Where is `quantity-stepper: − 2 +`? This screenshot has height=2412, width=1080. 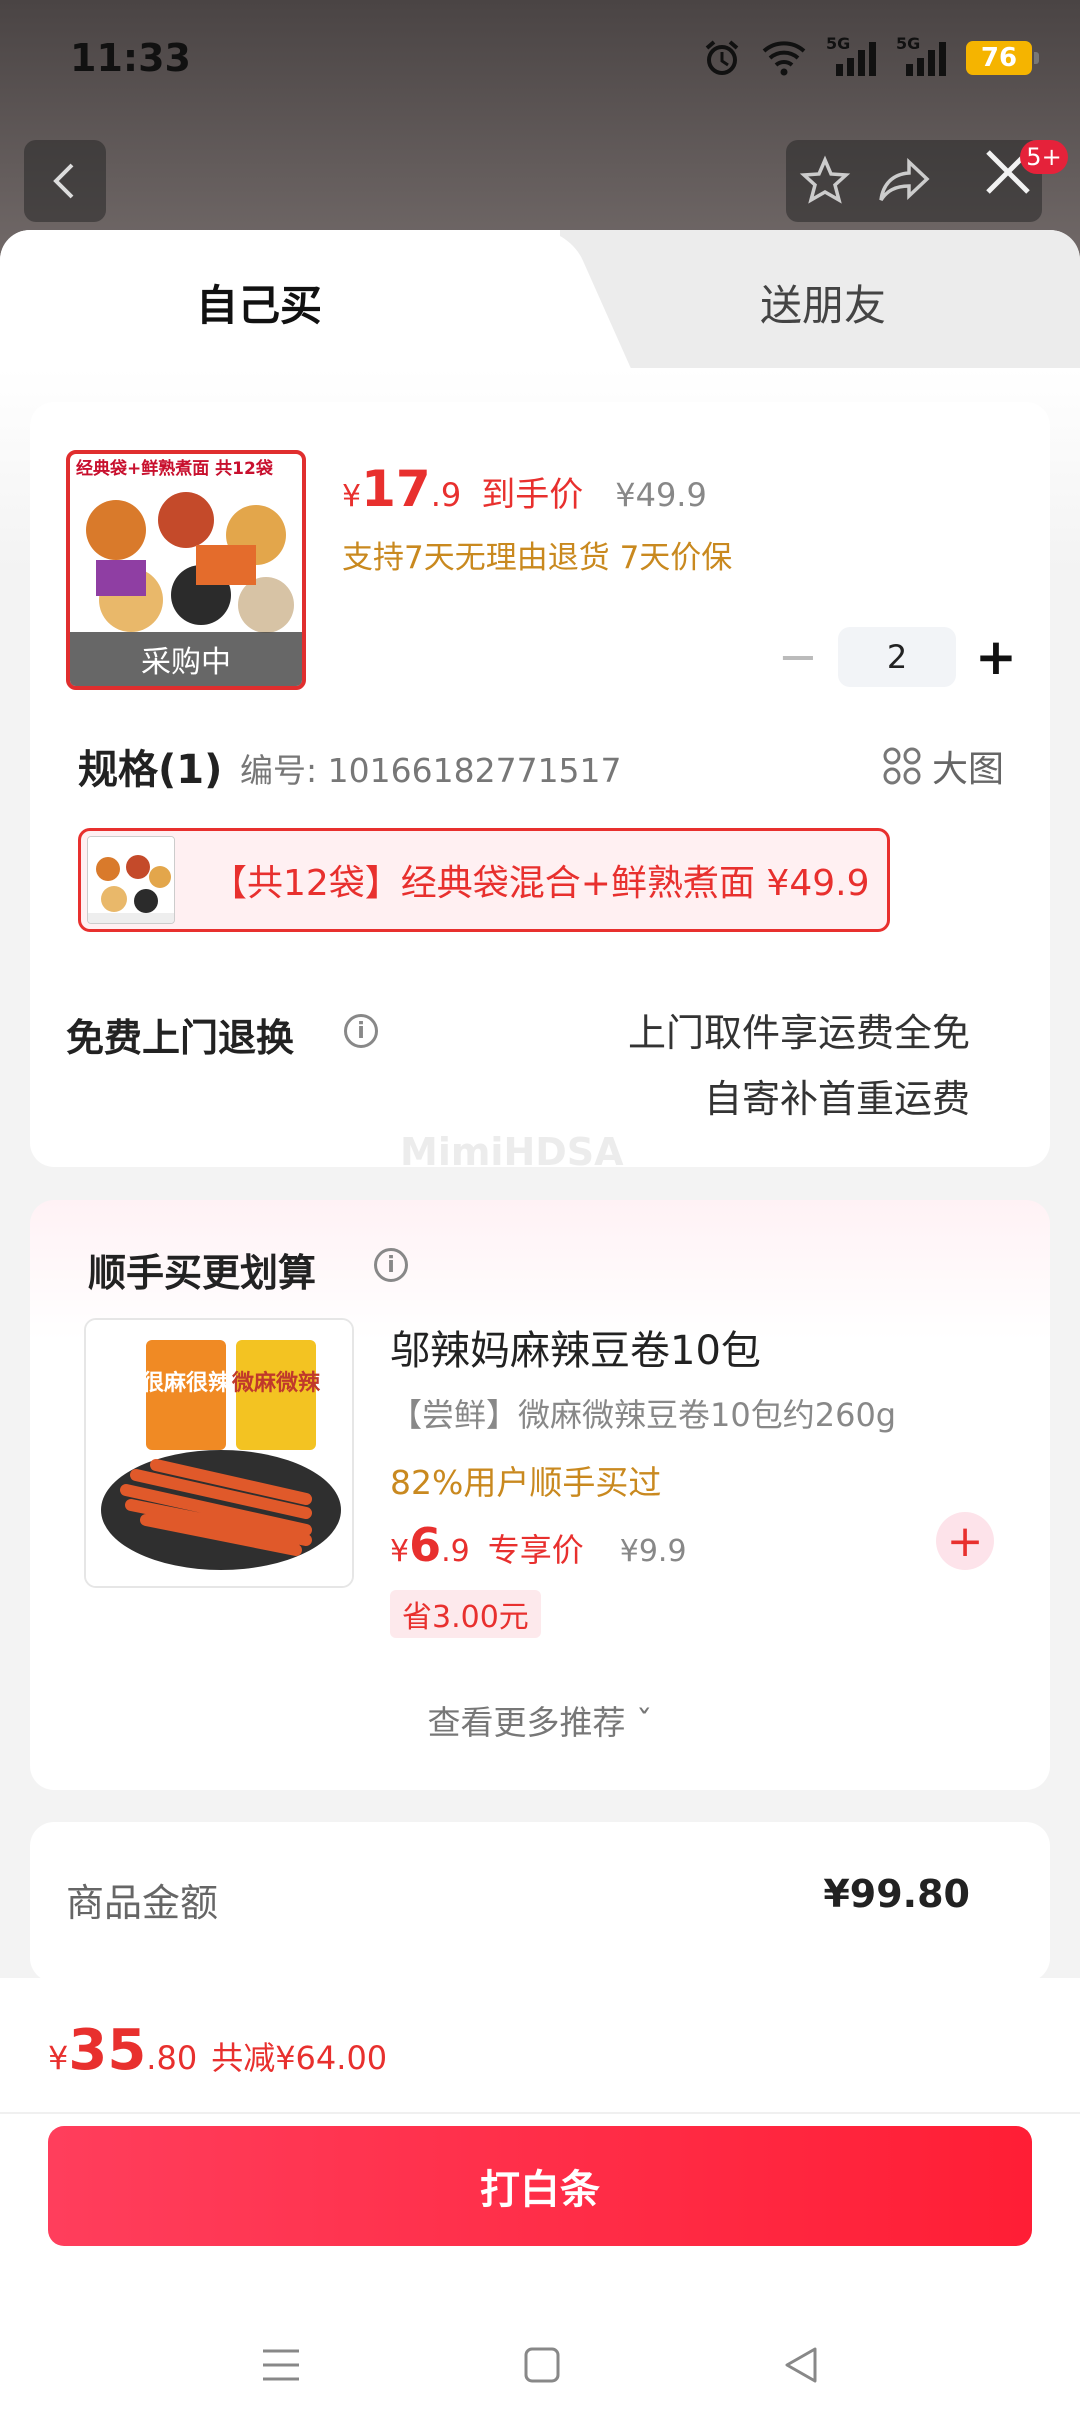
quantity-stepper: − 2 + is located at coordinates (897, 657).